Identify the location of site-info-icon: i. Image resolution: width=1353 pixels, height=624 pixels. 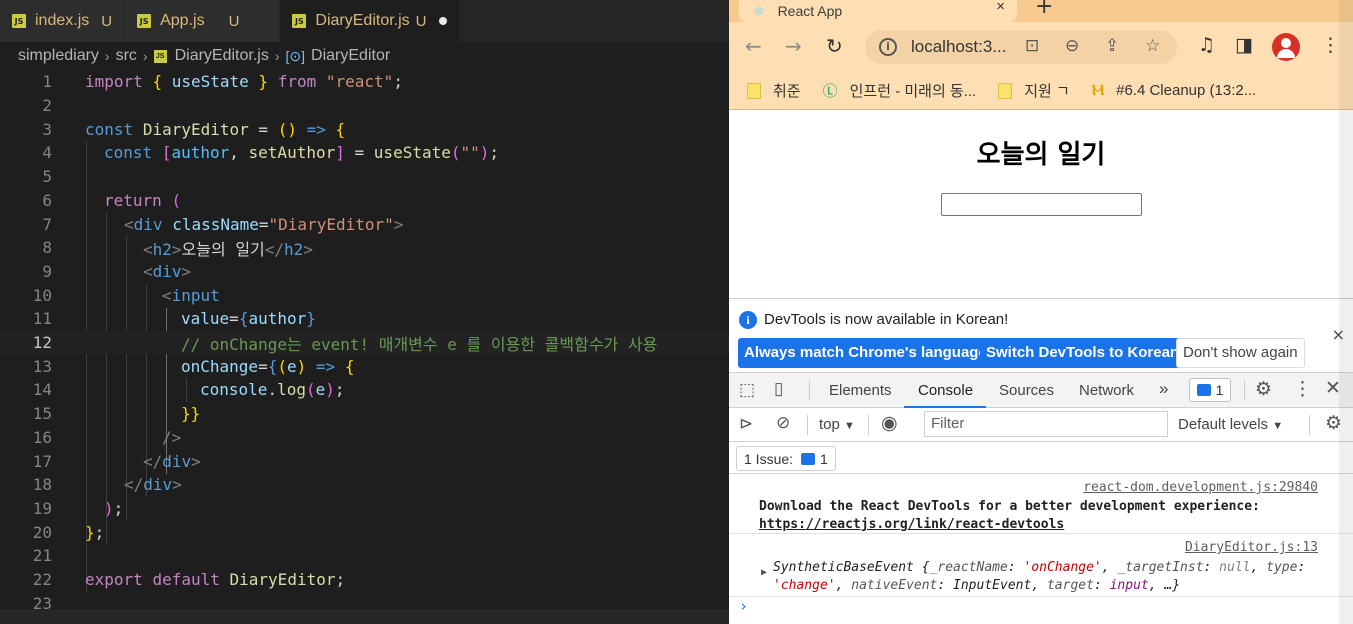
(888, 47).